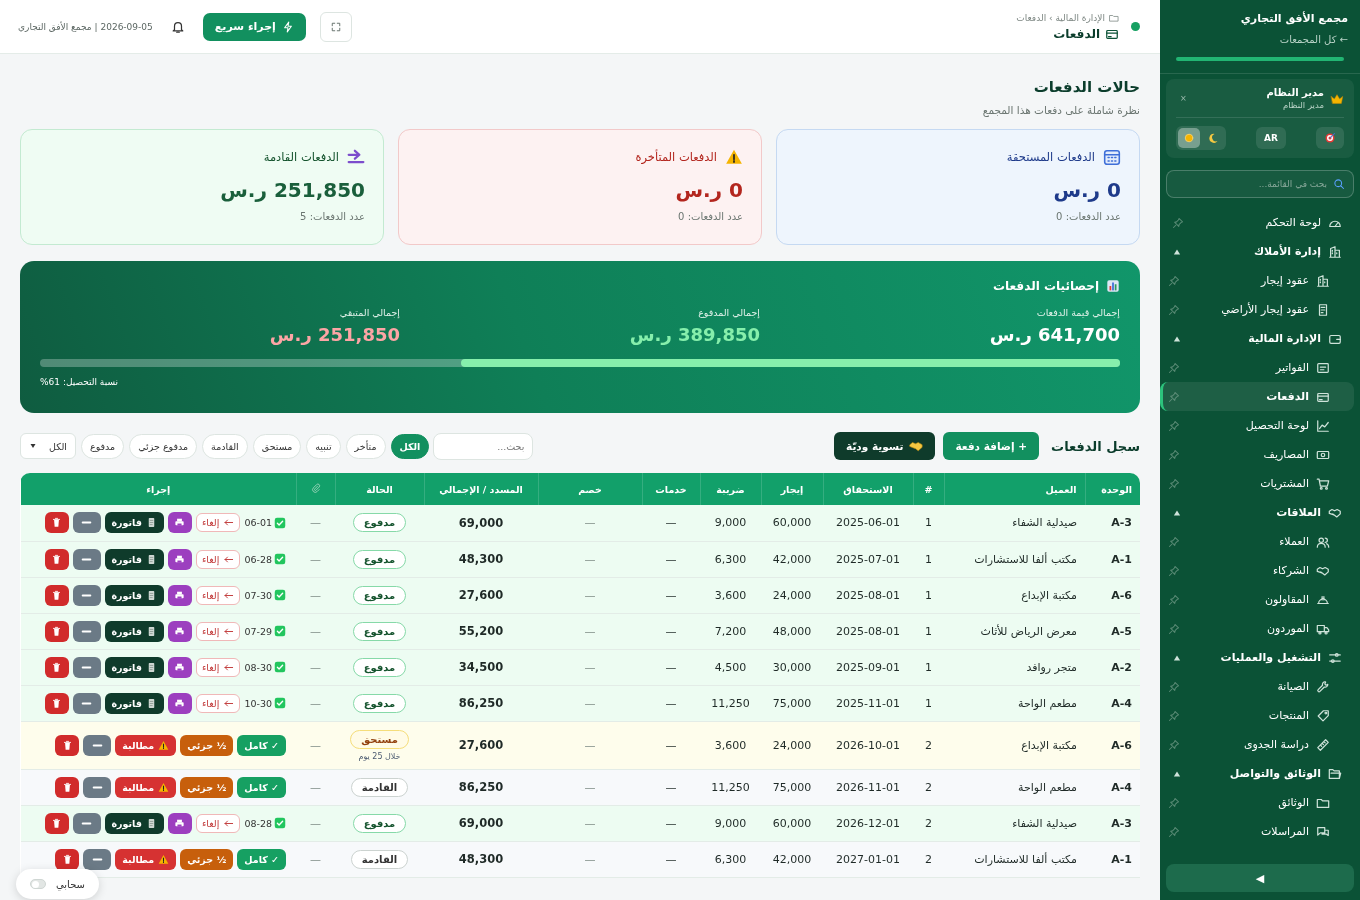 The image size is (1360, 900). What do you see at coordinates (1260, 599) in the screenshot?
I see `nav-item: المقاولون` at bounding box center [1260, 599].